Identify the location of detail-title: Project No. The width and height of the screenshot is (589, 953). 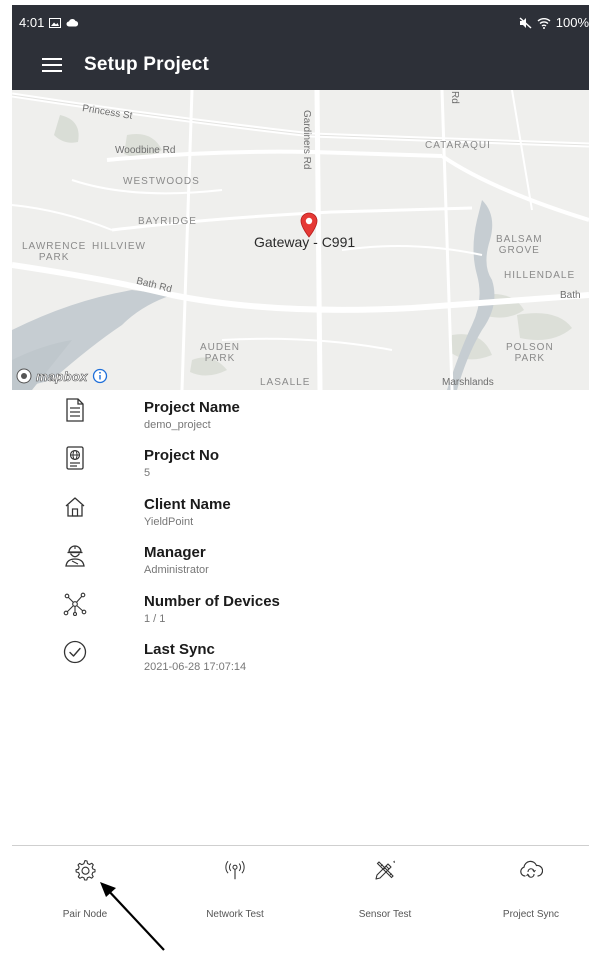
(182, 455).